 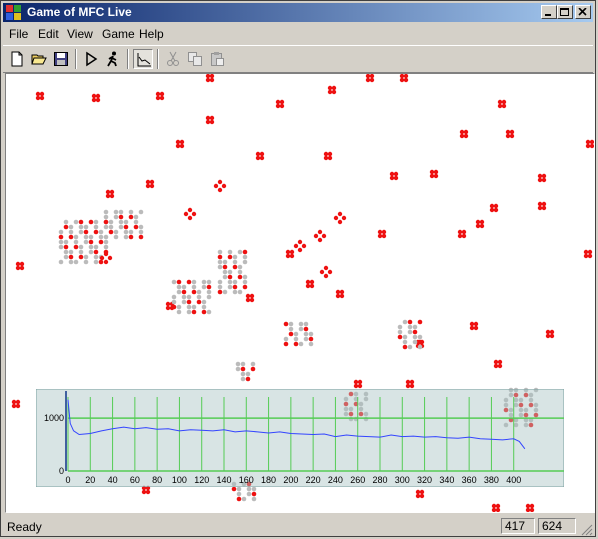 I want to click on x-tick-label: 120, so click(x=201, y=480).